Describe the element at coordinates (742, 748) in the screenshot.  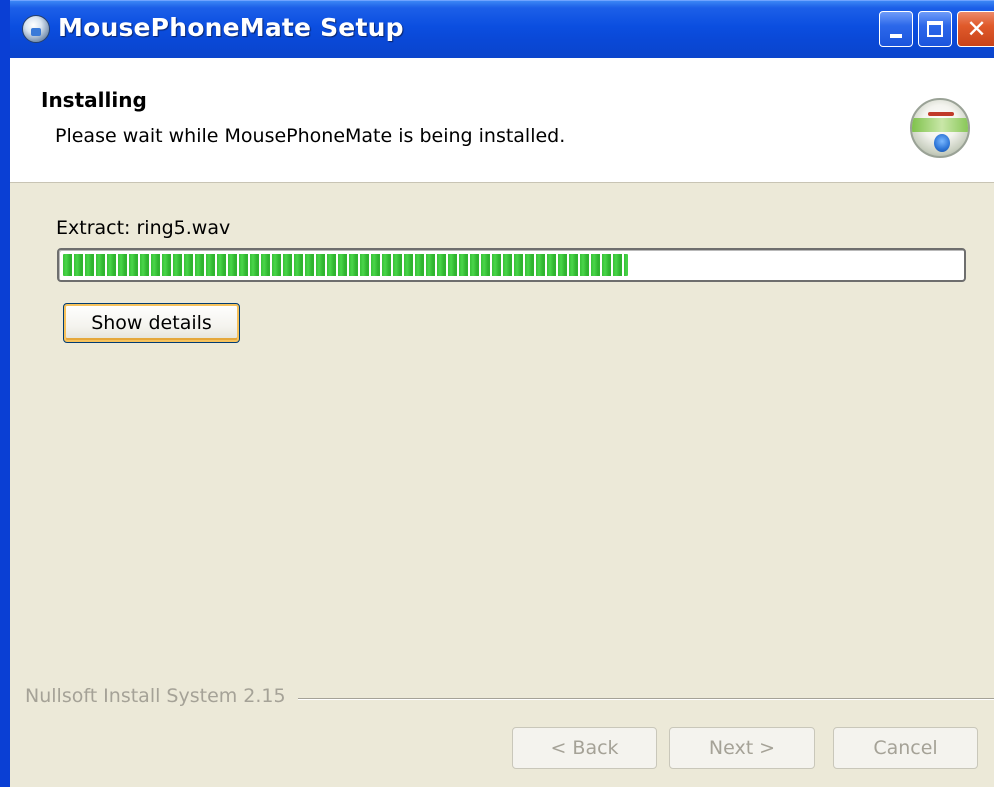
I see `next-button: Next >` at that location.